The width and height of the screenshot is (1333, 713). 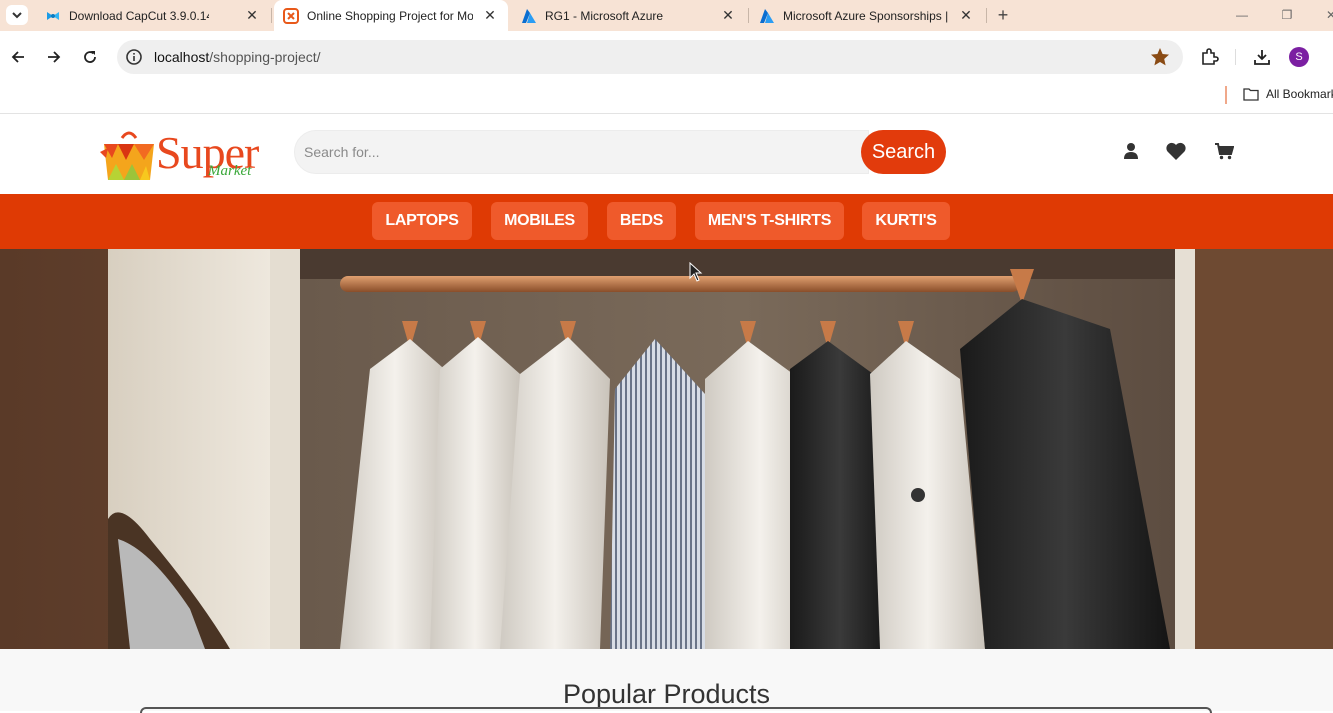 I want to click on extensions-button, so click(x=1209, y=57).